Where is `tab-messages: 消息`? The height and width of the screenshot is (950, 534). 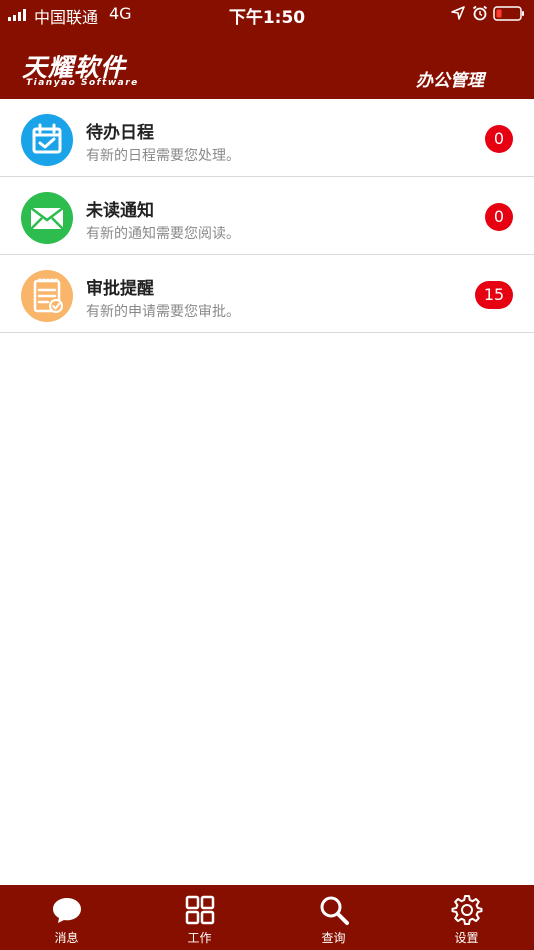 tab-messages: 消息 is located at coordinates (66, 917).